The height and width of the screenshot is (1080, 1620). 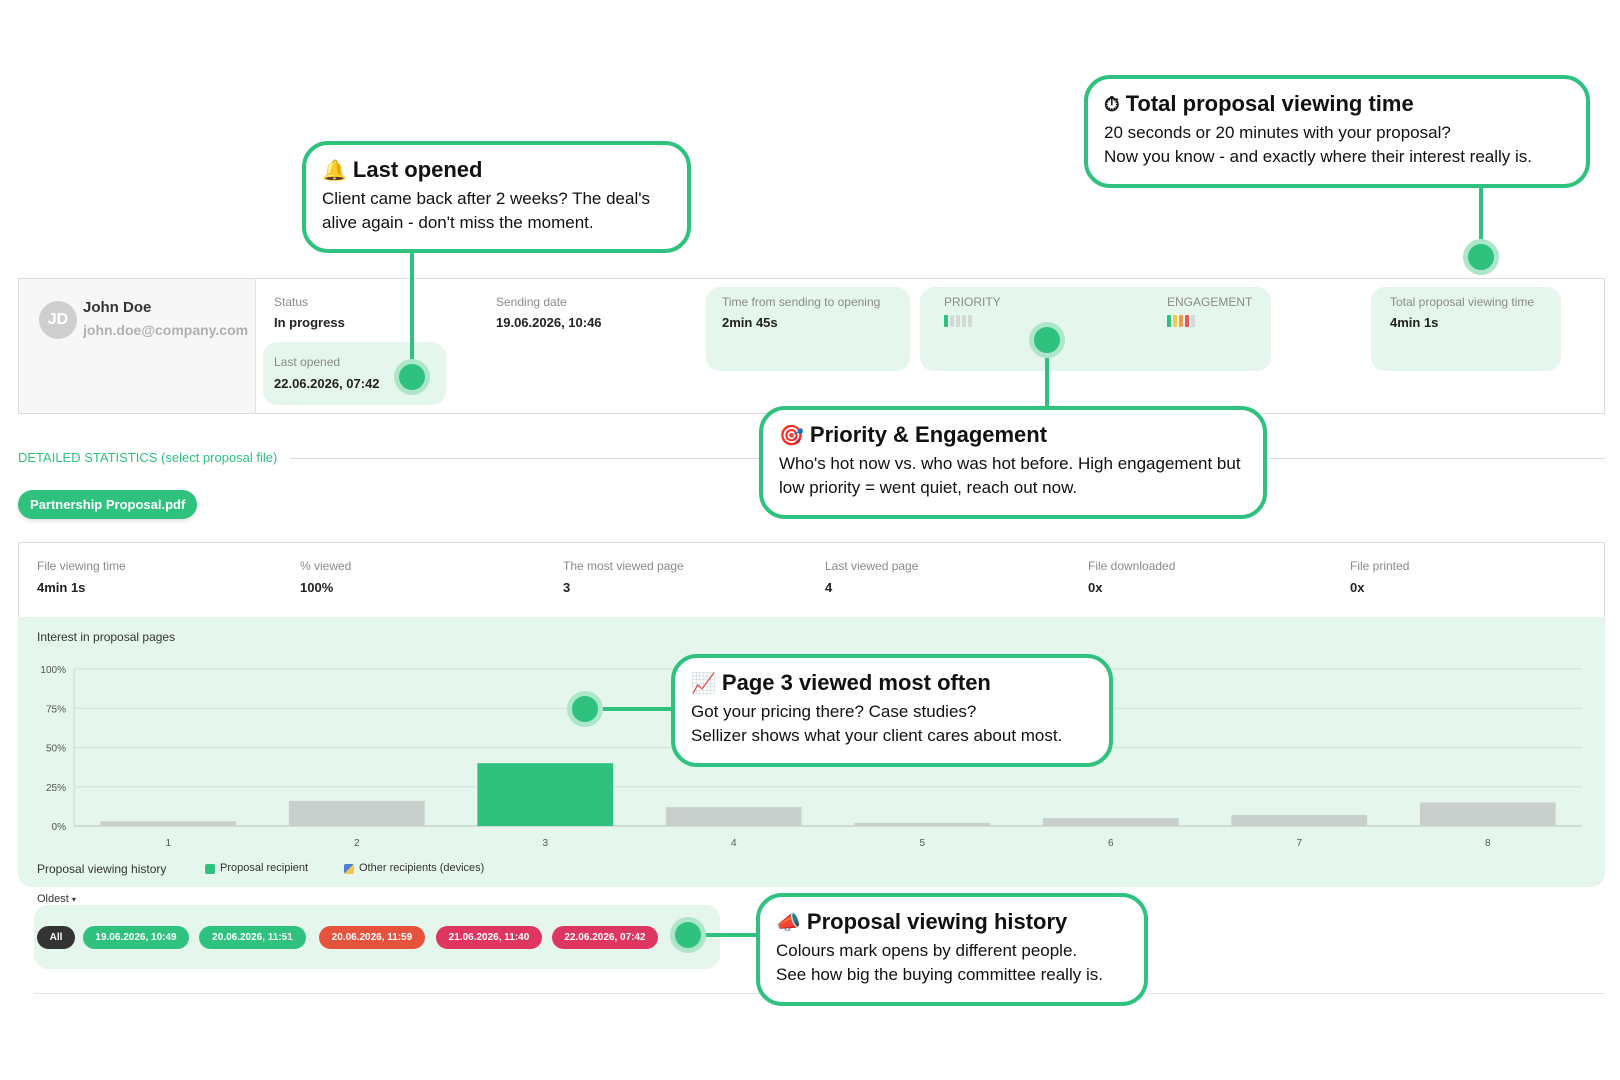 I want to click on stat-last-viewed-page: Last viewed page 4, so click(x=871, y=577).